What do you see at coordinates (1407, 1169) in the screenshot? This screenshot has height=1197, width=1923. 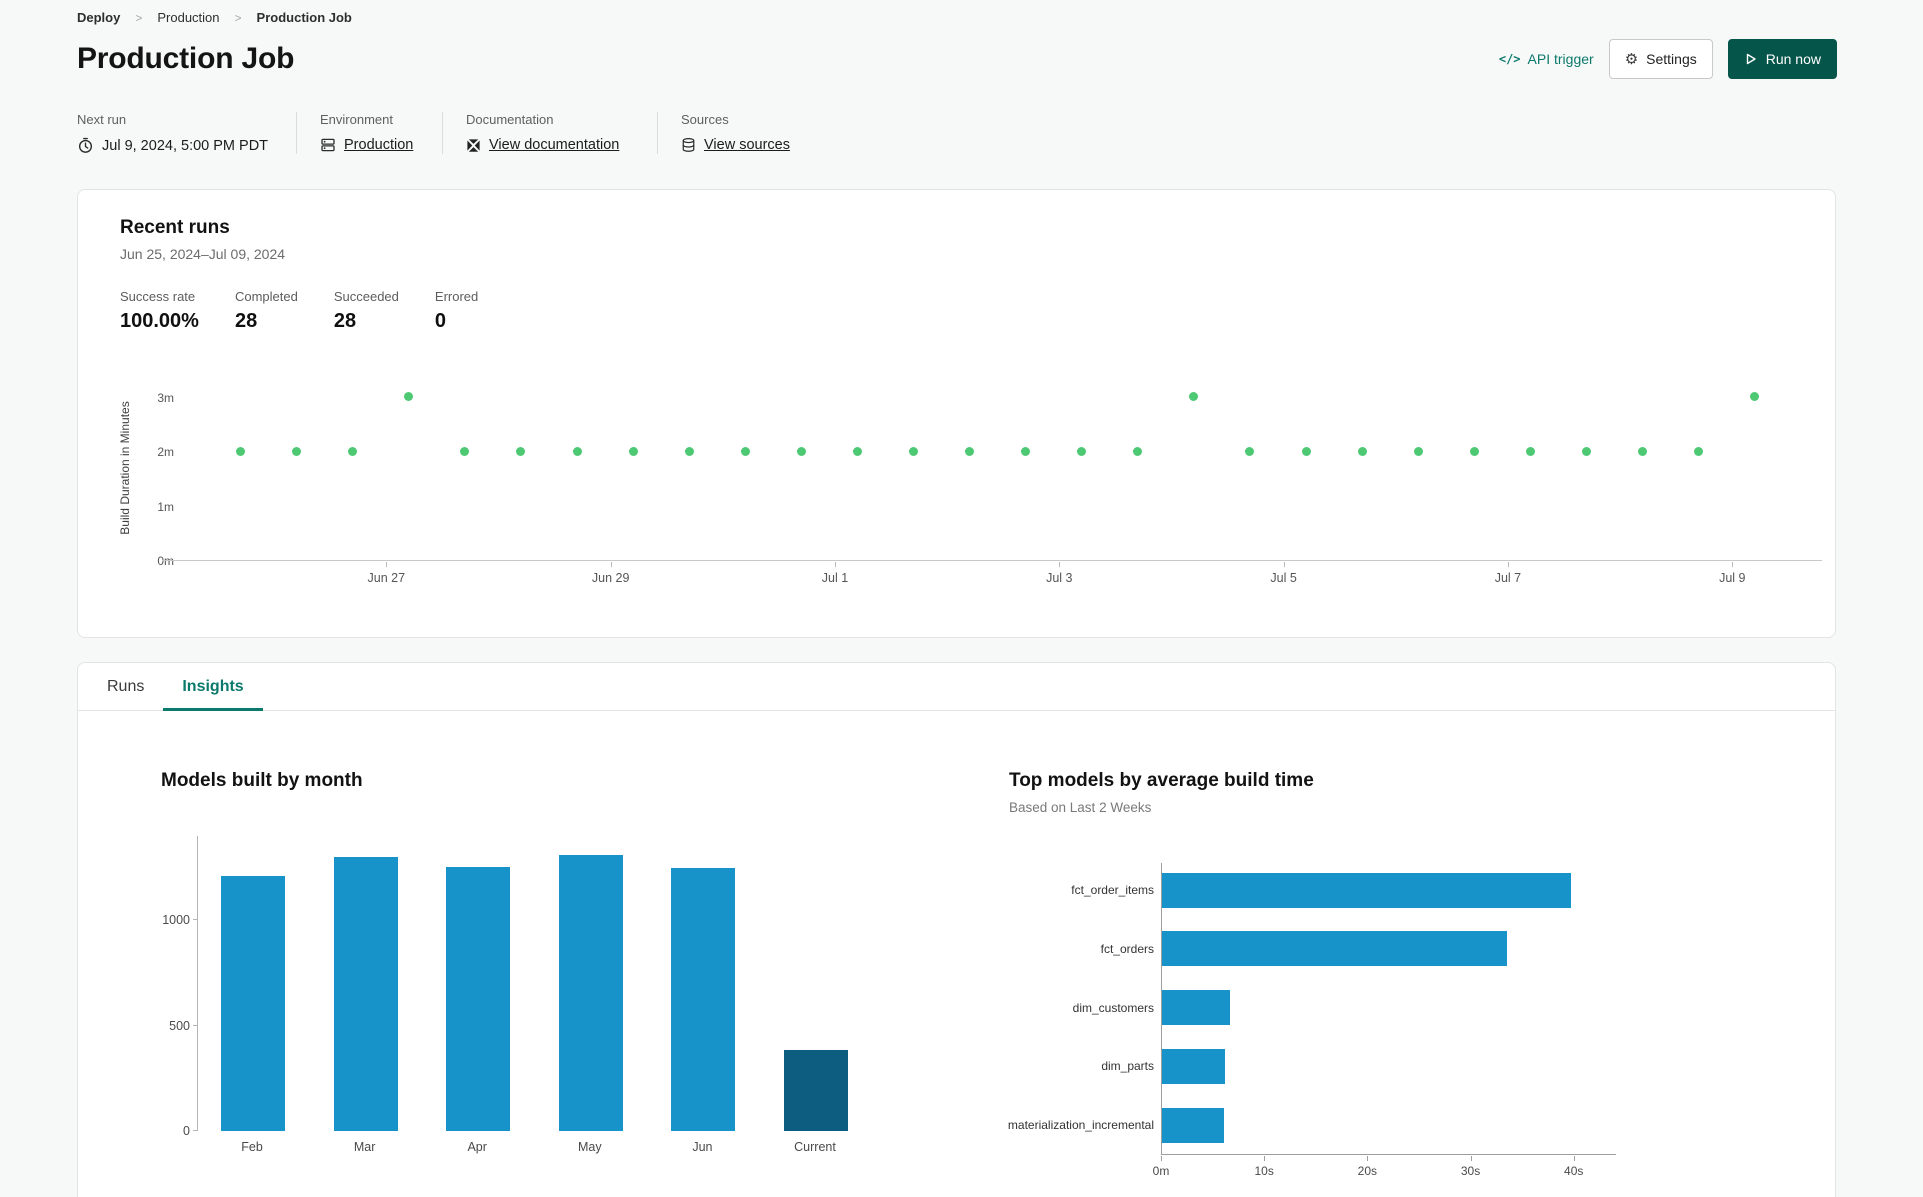 I see `top-models-x-ticks: 0m 10s 20s 30s 40s` at bounding box center [1407, 1169].